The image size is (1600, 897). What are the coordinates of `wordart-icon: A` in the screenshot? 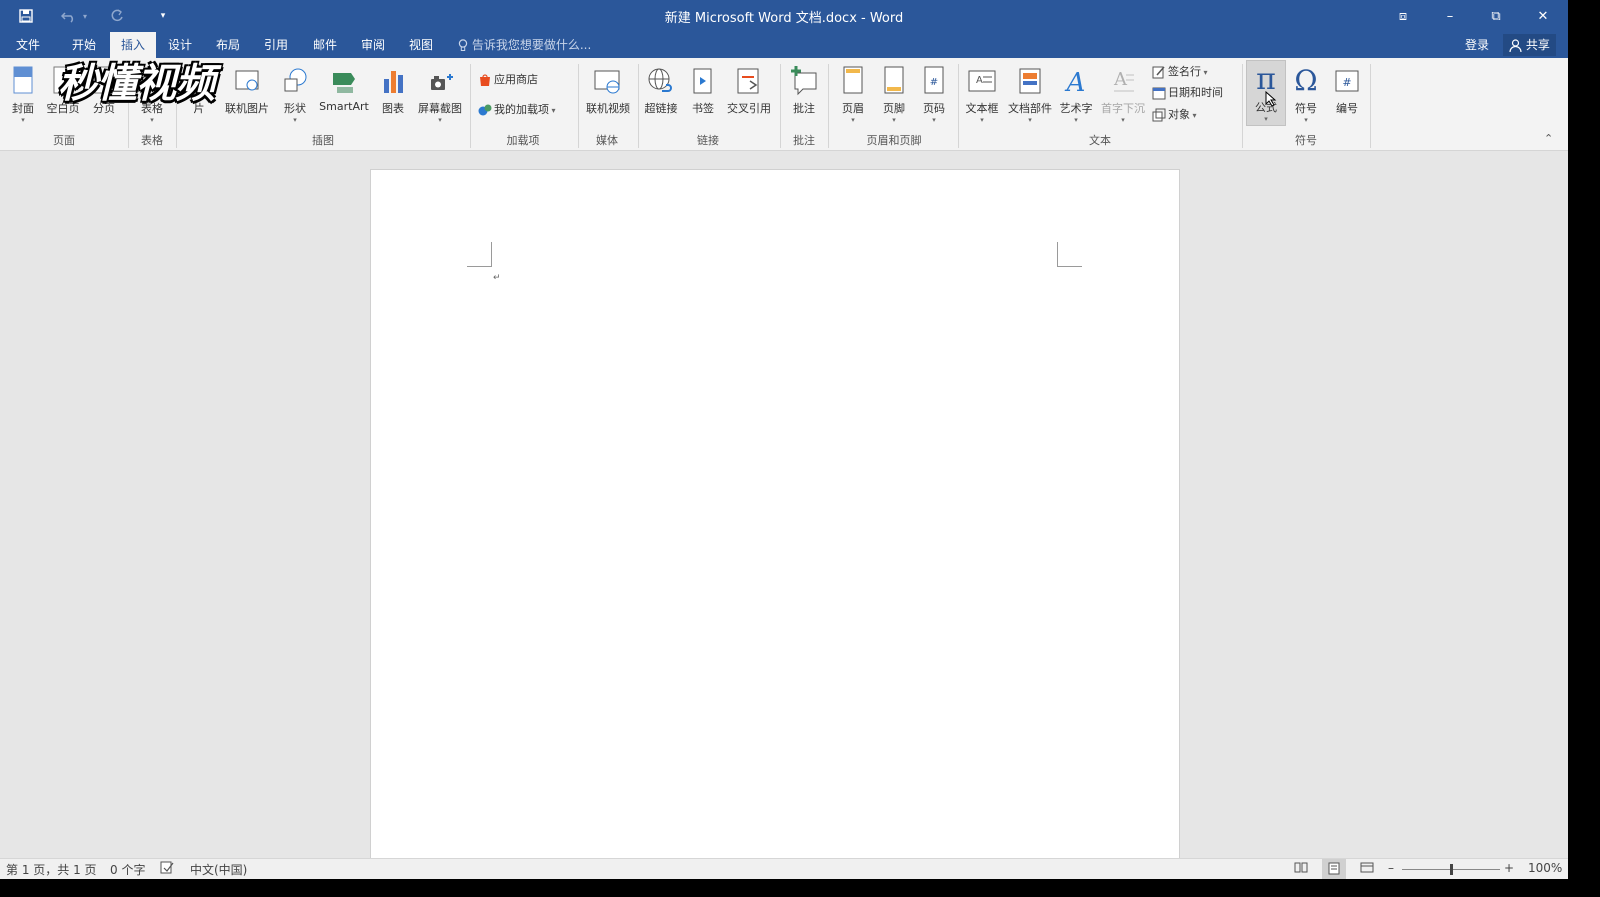 It's located at (1075, 83).